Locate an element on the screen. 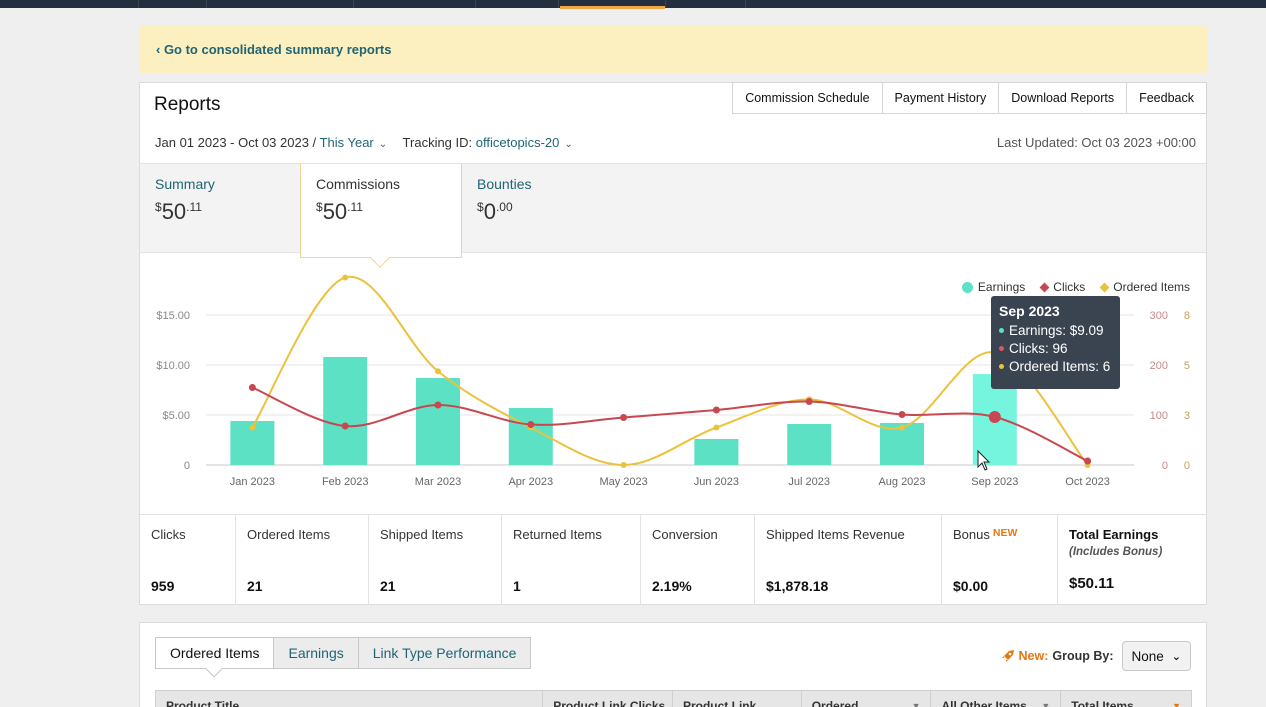 This screenshot has width=1266, height=707. clicks-axis-tick: 0 is located at coordinates (1165, 466).